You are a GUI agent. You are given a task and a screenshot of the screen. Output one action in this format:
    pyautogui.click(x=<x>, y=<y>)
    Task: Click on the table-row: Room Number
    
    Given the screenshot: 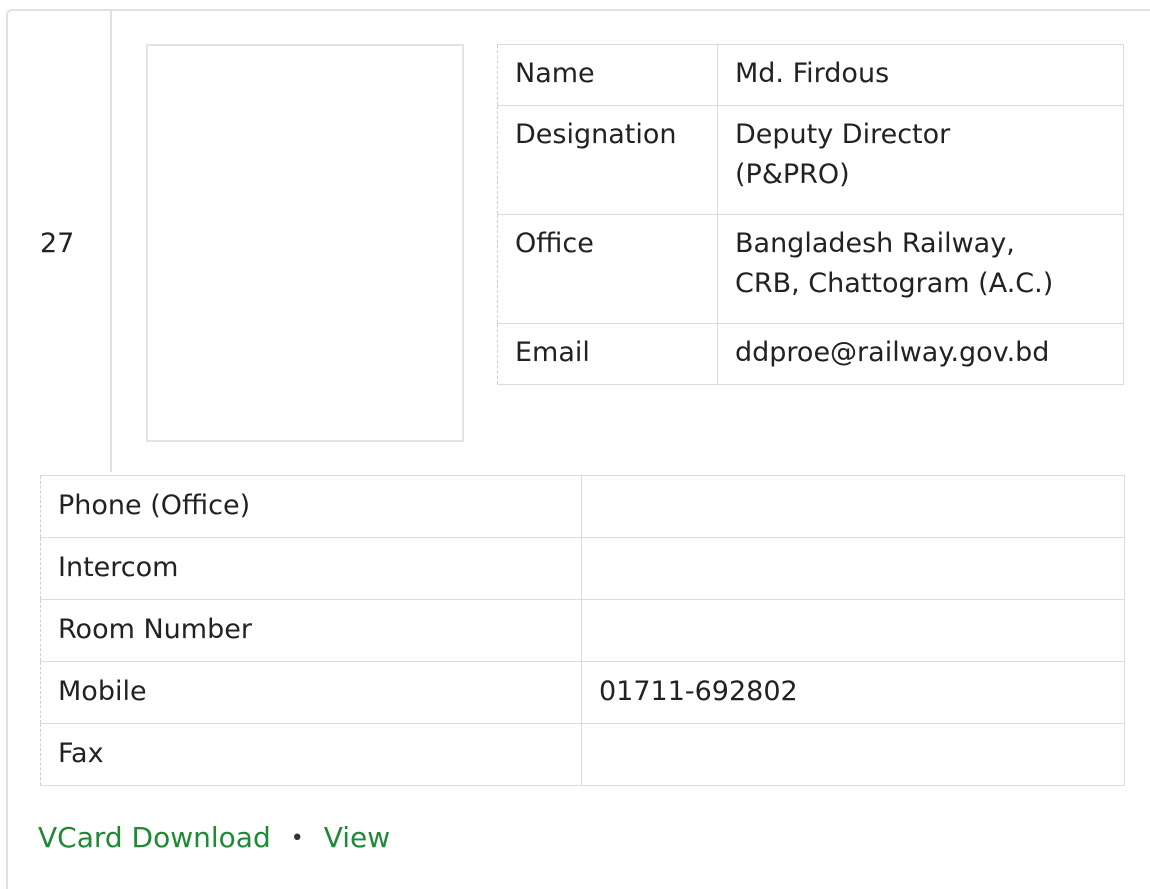 What is the action you would take?
    pyautogui.click(x=582, y=630)
    